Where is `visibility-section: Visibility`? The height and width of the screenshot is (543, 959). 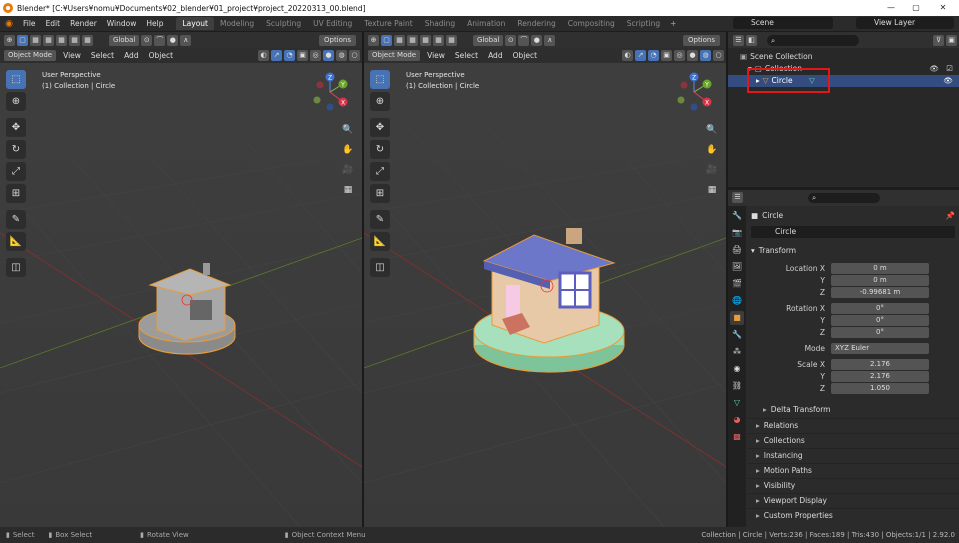 visibility-section: Visibility is located at coordinates (853, 484).